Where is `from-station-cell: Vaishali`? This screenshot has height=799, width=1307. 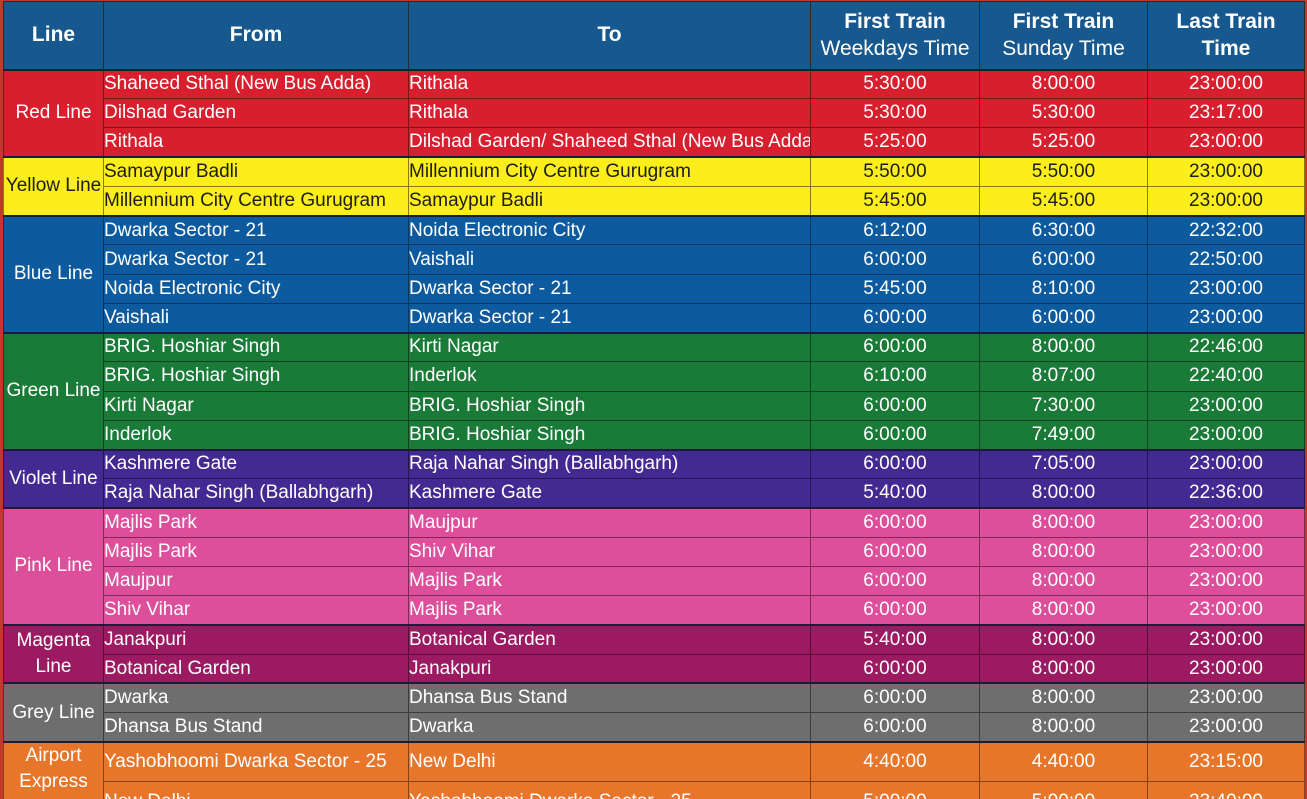 from-station-cell: Vaishali is located at coordinates (256, 318).